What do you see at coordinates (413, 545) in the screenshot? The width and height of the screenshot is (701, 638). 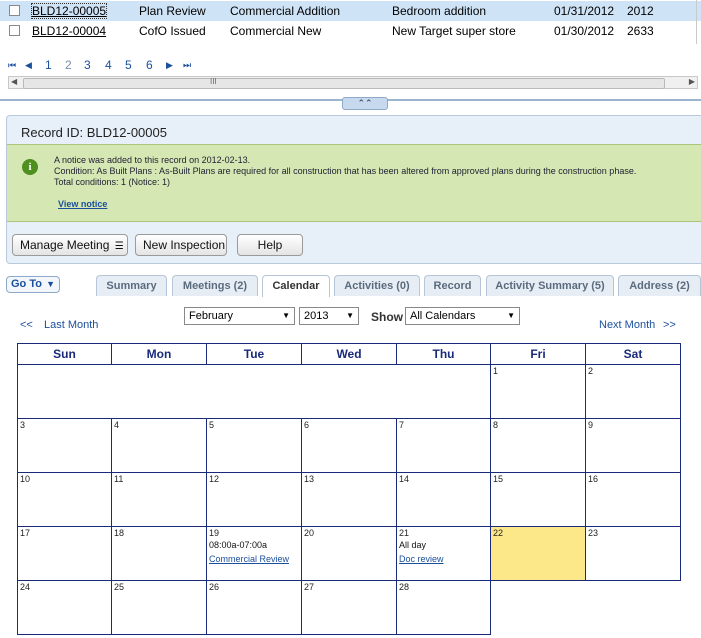 I see `event-time: All day` at bounding box center [413, 545].